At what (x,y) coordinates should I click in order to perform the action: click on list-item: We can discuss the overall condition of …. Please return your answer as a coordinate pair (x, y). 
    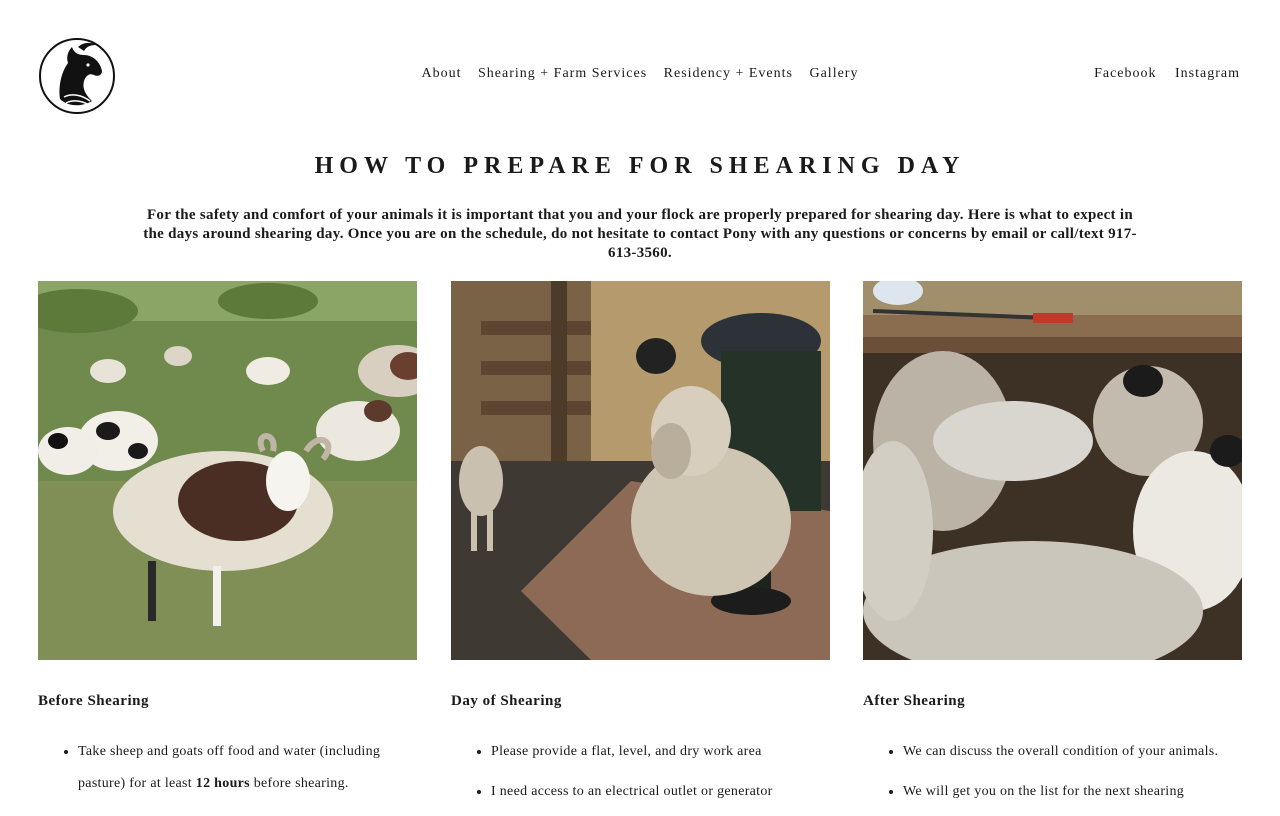
    Looking at the image, I should click on (1072, 752).